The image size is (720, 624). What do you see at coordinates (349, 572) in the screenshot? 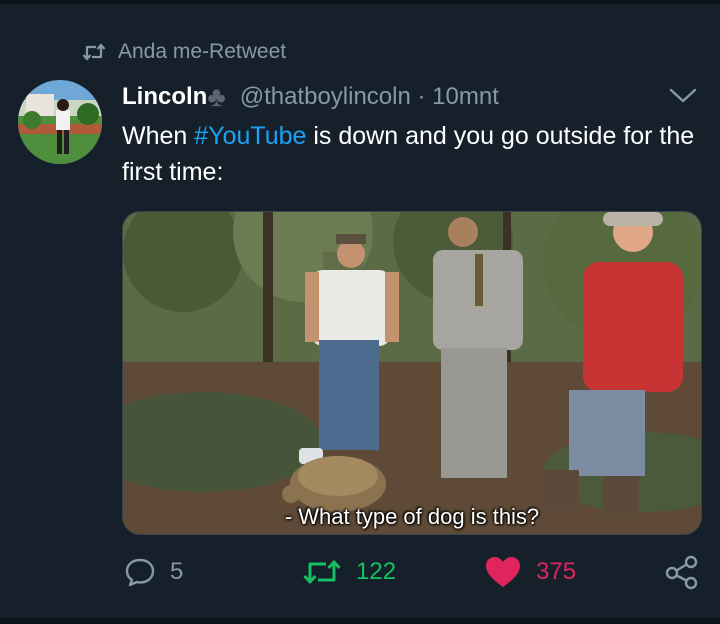
I see `retweet-button: 122` at bounding box center [349, 572].